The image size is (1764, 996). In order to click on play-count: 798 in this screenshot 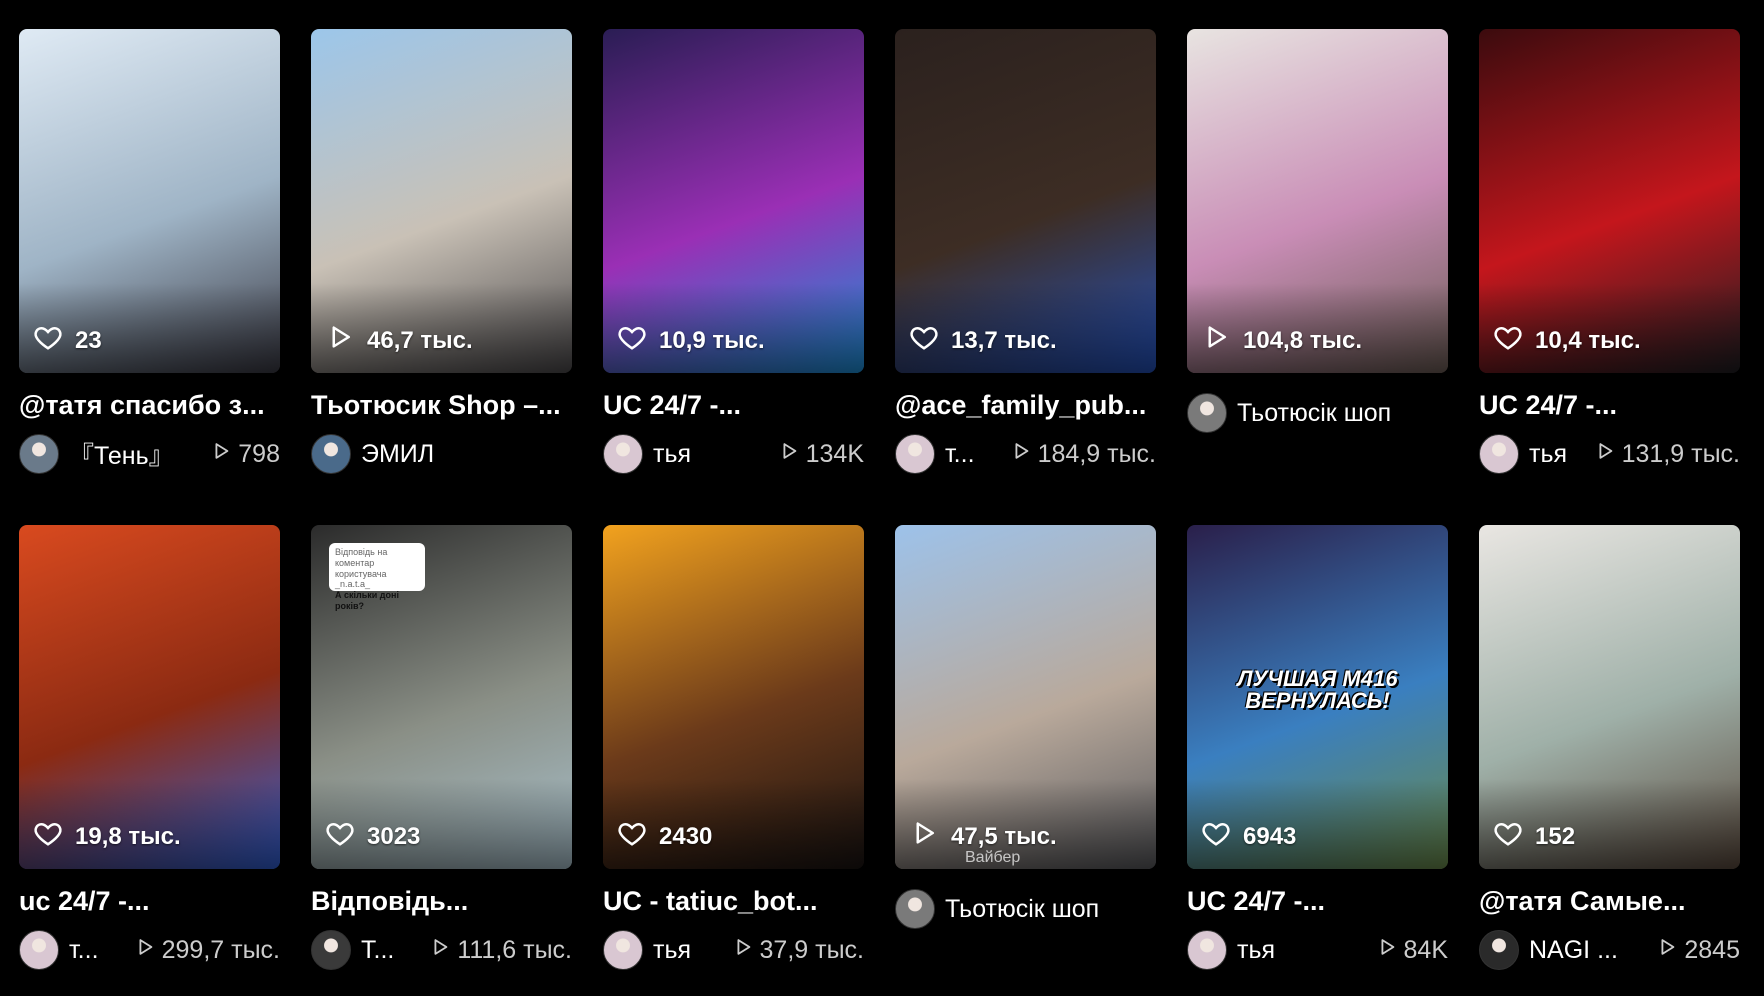, I will do `click(245, 454)`.